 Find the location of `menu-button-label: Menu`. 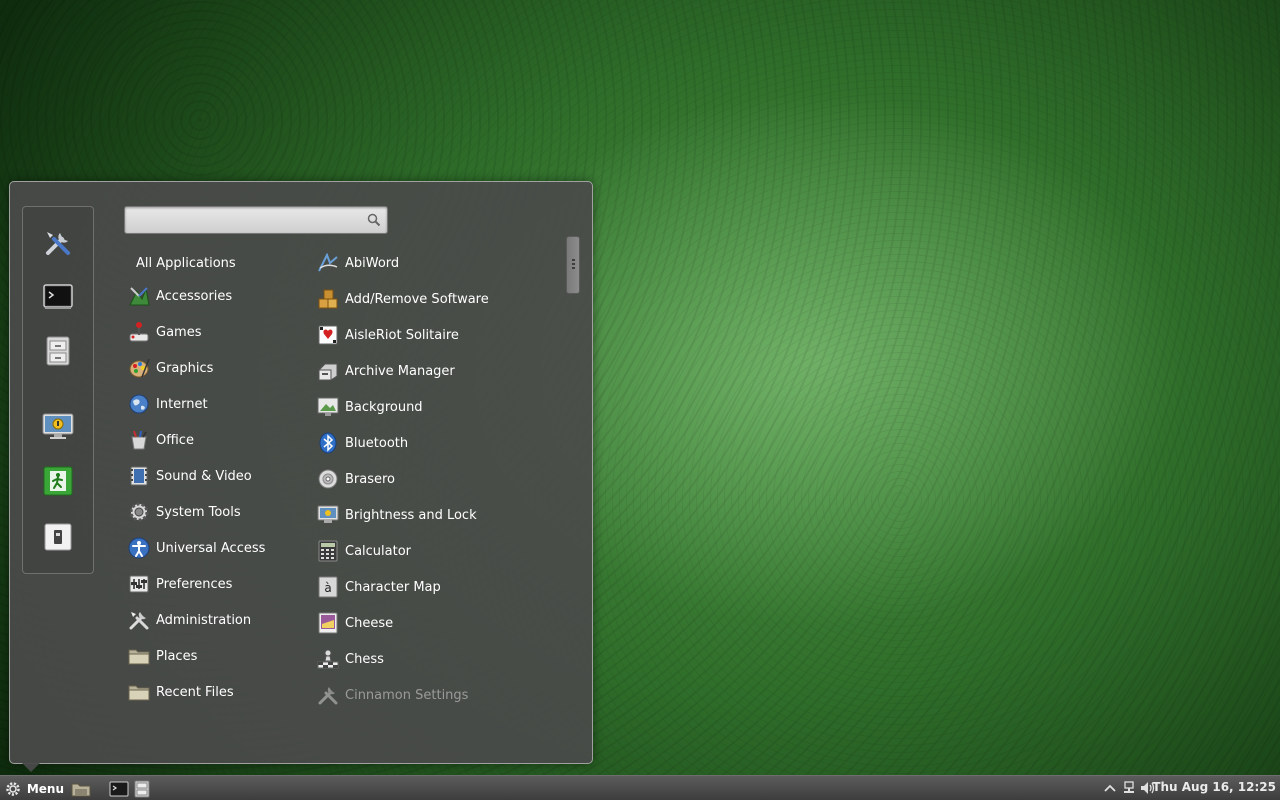

menu-button-label: Menu is located at coordinates (45, 788).